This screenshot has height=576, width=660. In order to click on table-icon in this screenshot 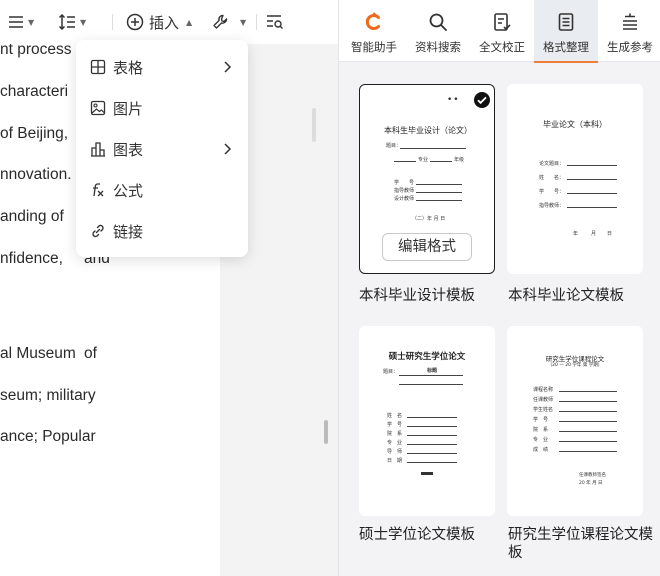, I will do `click(98, 67)`.